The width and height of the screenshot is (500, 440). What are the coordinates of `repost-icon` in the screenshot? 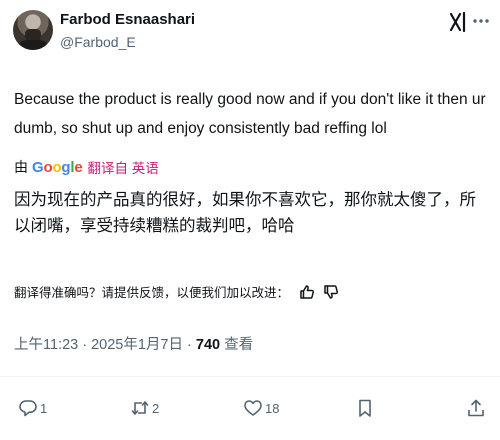 It's located at (140, 408).